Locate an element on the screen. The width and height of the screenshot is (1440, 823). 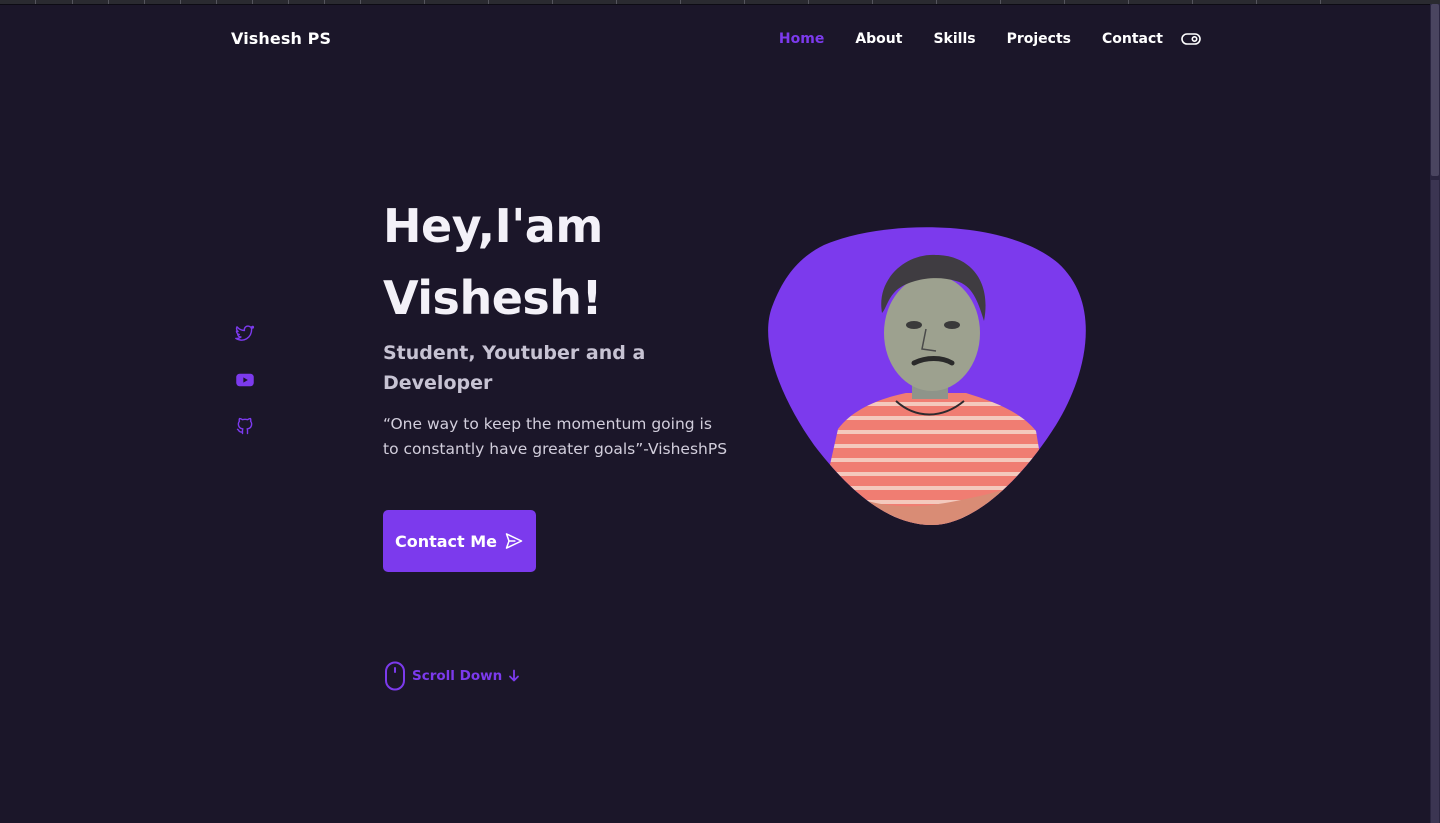
nav-link-projects: Projects is located at coordinates (1039, 39).